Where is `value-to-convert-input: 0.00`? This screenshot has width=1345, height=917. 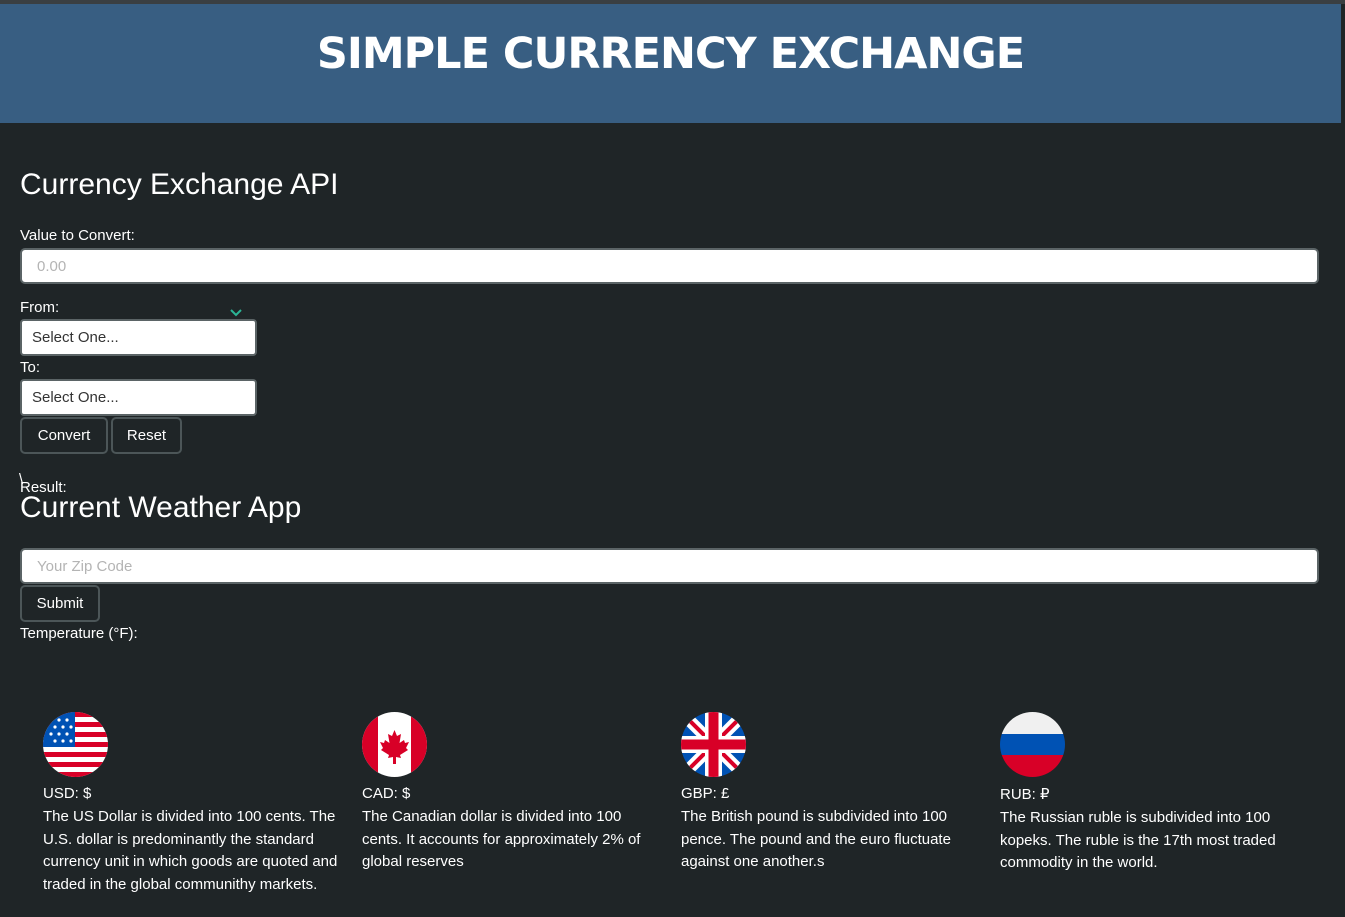
value-to-convert-input: 0.00 is located at coordinates (669, 266).